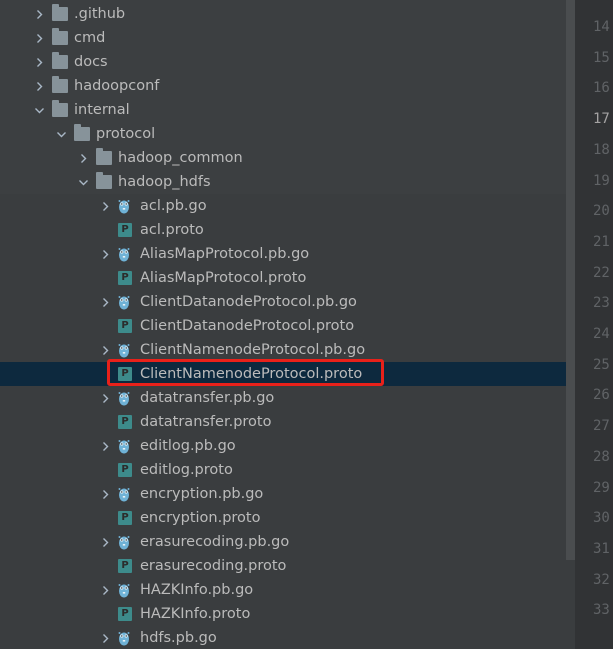 This screenshot has width=613, height=649. I want to click on tree-item-label: ClientDatanodeProtocol.pb.go, so click(248, 302).